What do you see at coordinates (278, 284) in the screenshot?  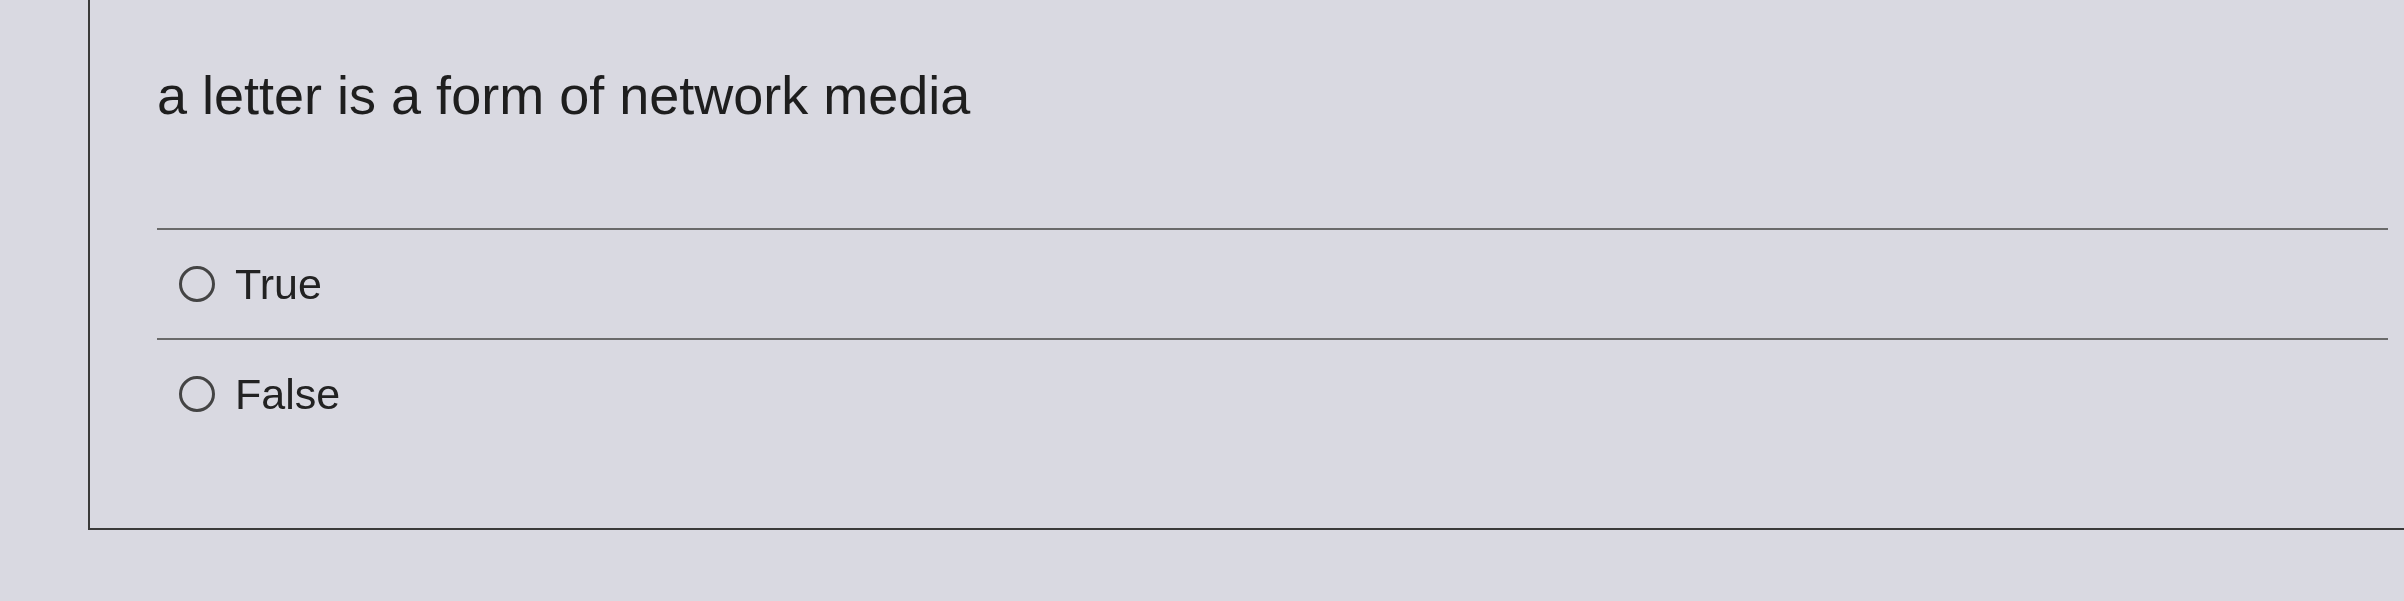 I see `option-label: True` at bounding box center [278, 284].